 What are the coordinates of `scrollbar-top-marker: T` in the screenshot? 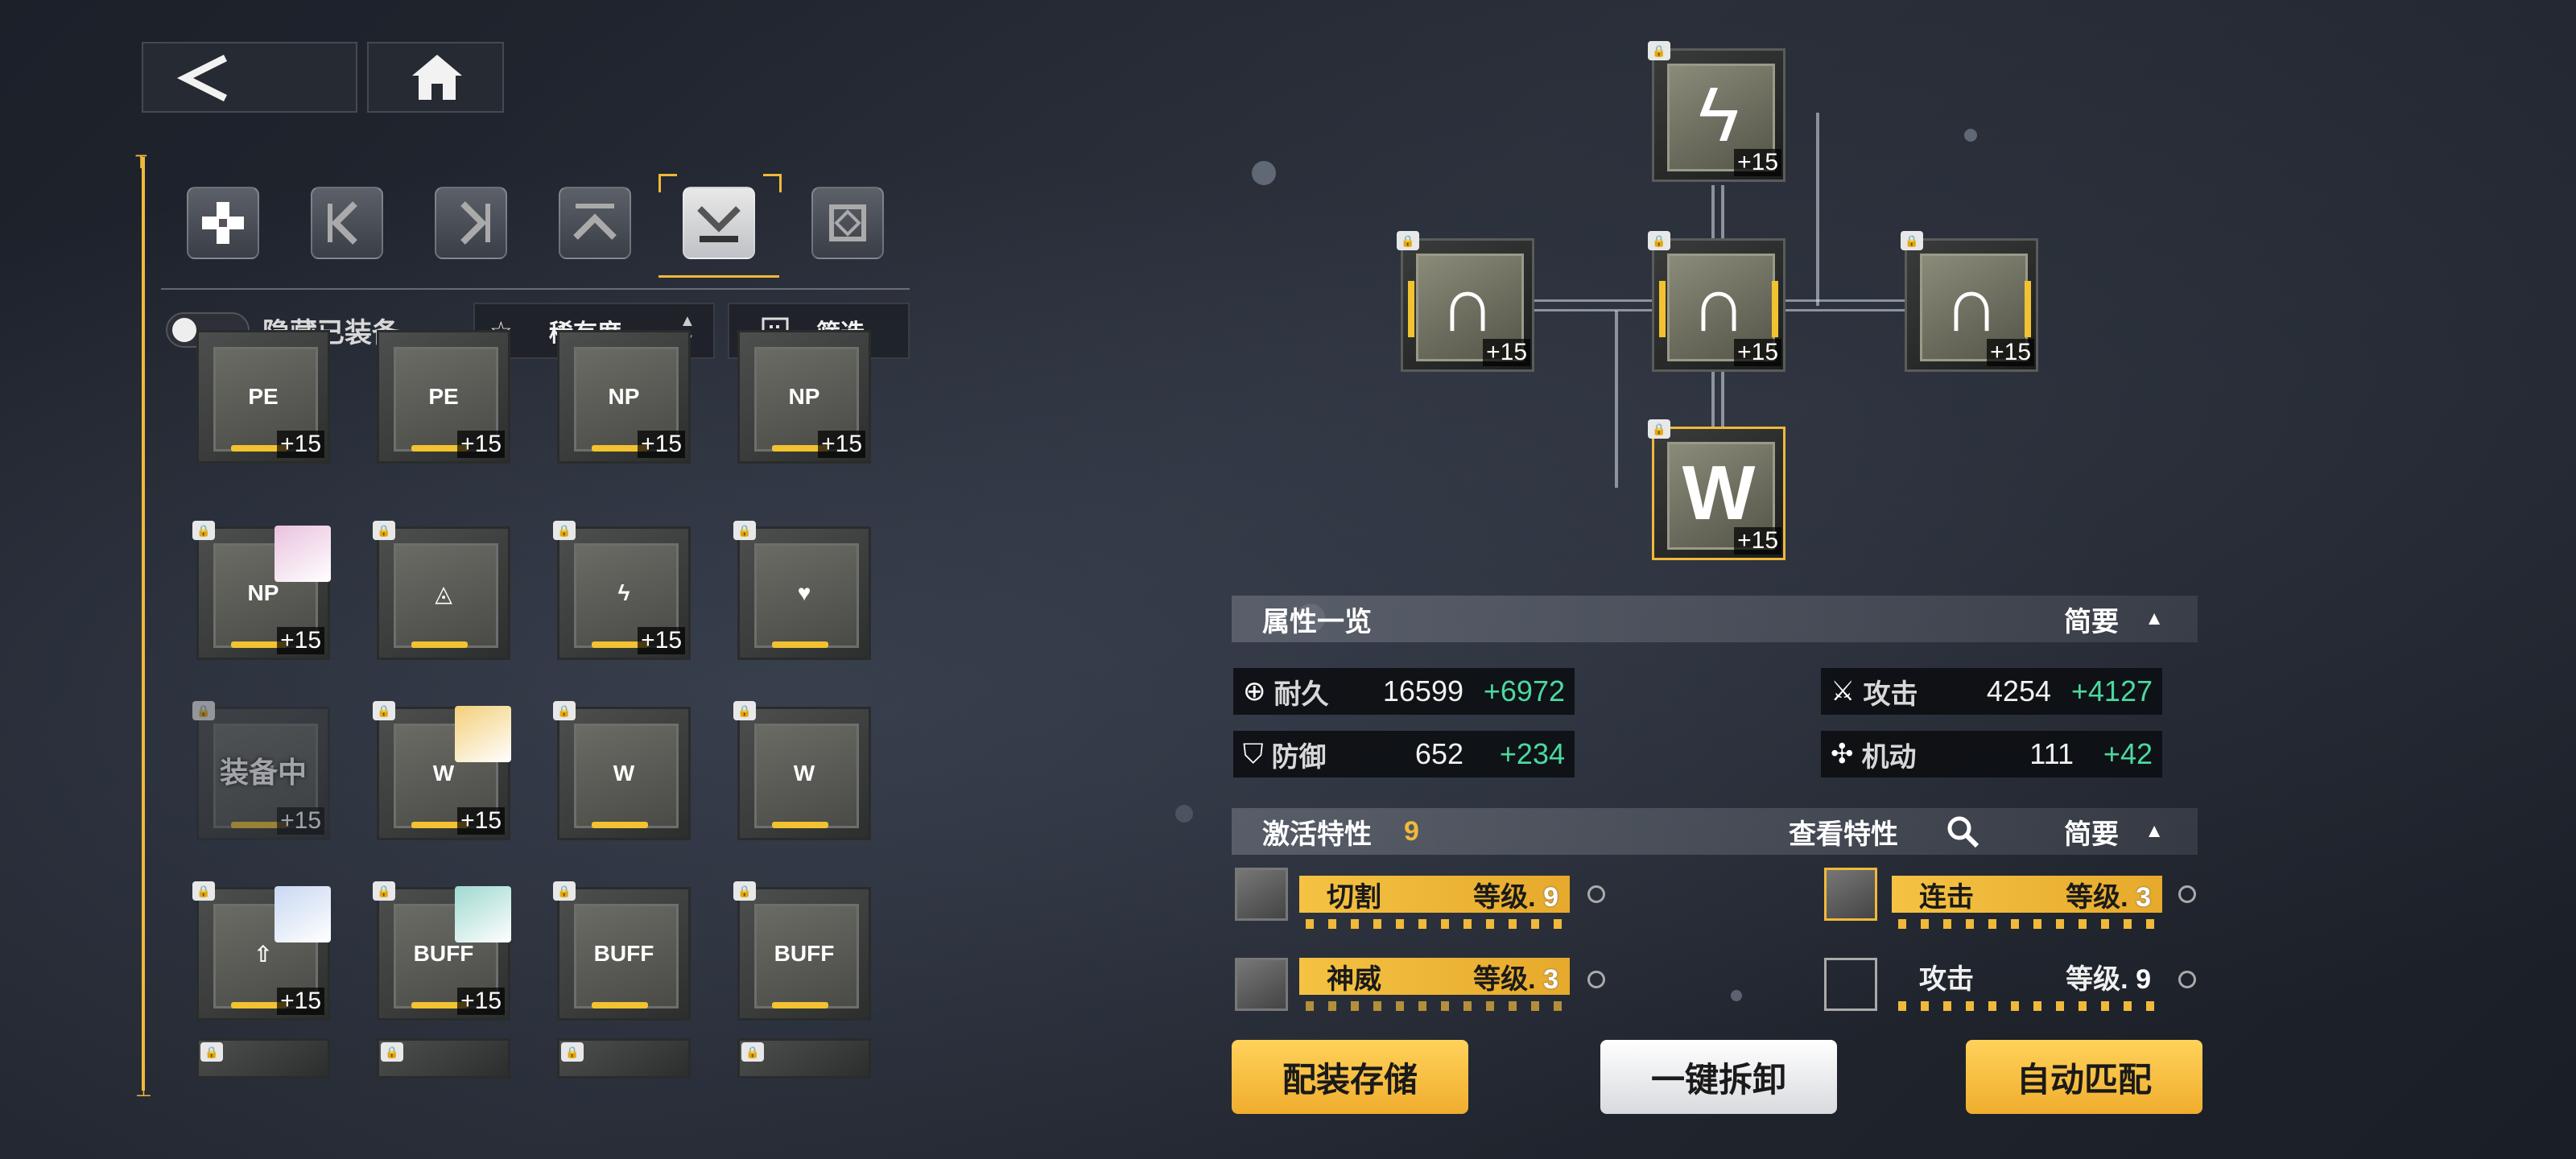 It's located at (141, 162).